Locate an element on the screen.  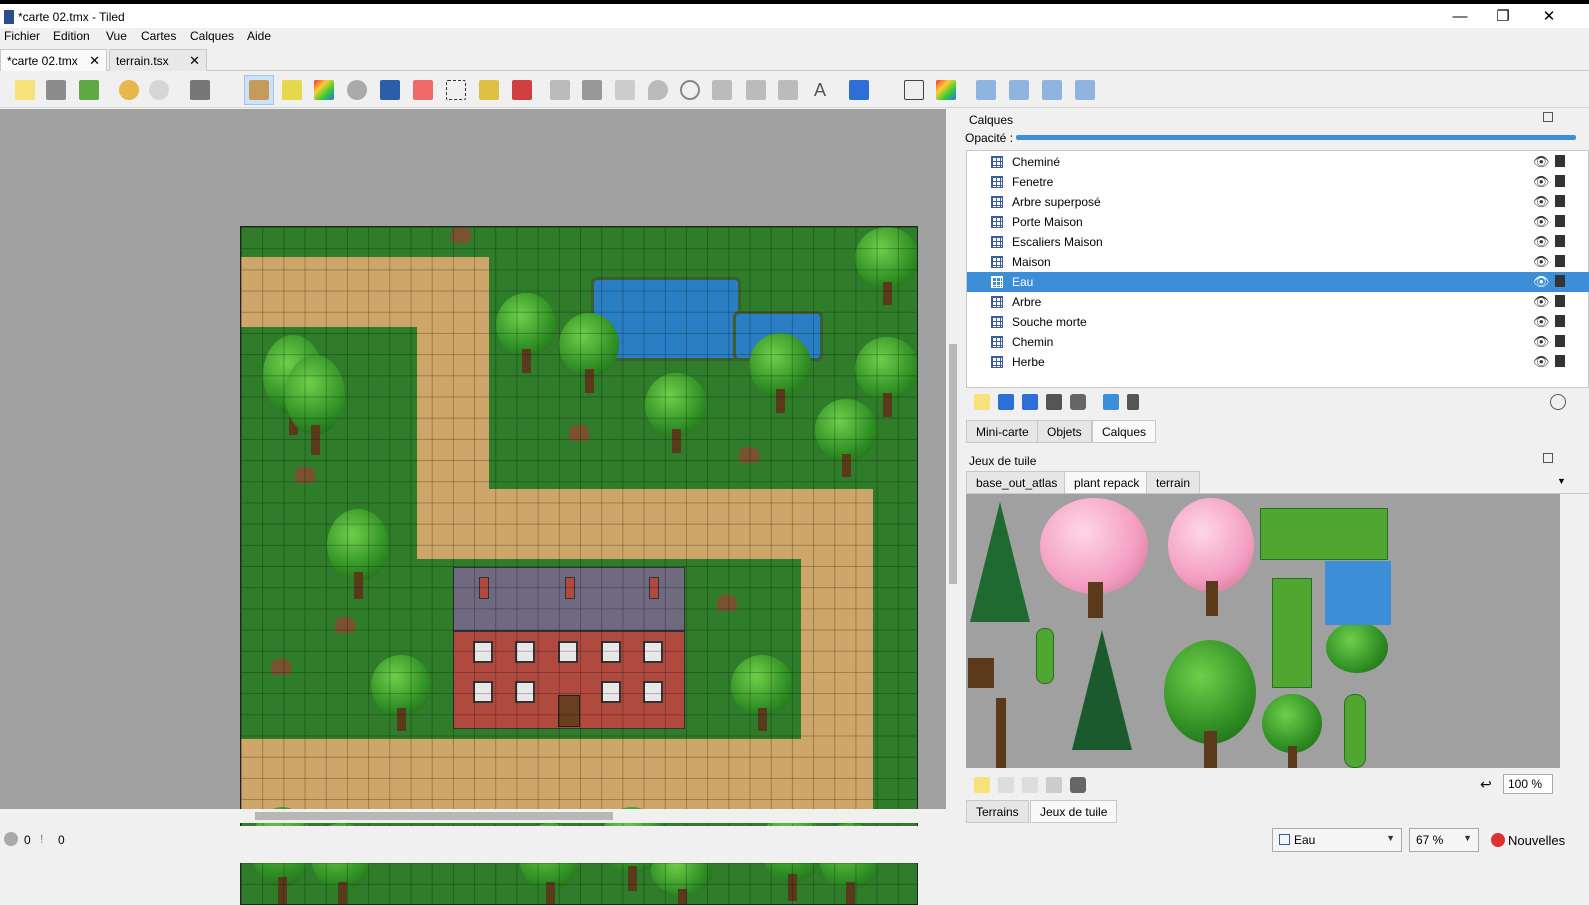
minimize-button: — is located at coordinates (1460, 18).